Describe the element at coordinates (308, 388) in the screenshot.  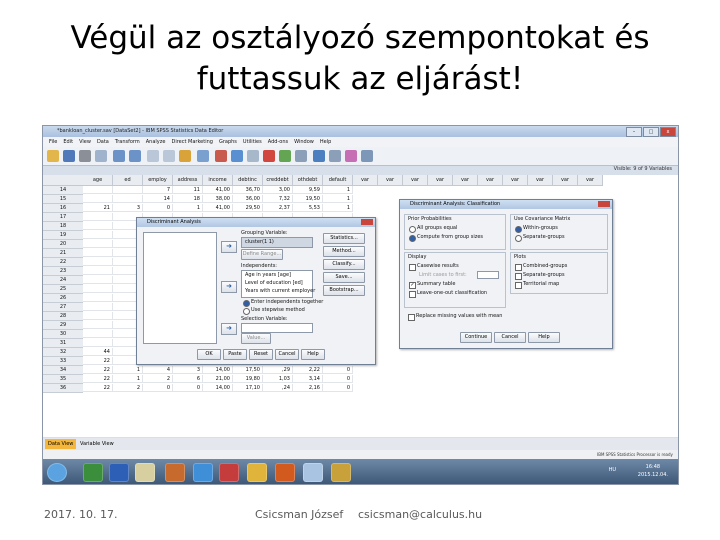
I see `table-cell: 2,16` at that location.